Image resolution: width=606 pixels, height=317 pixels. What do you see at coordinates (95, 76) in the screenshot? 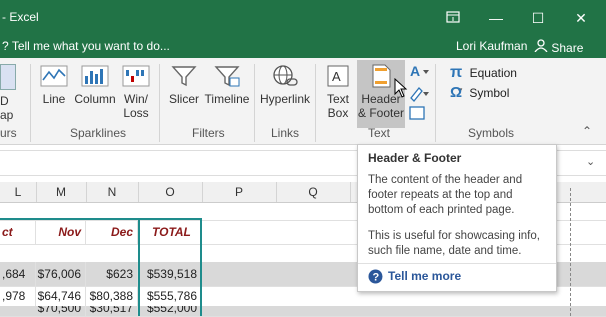
I see `column-chart-icon` at bounding box center [95, 76].